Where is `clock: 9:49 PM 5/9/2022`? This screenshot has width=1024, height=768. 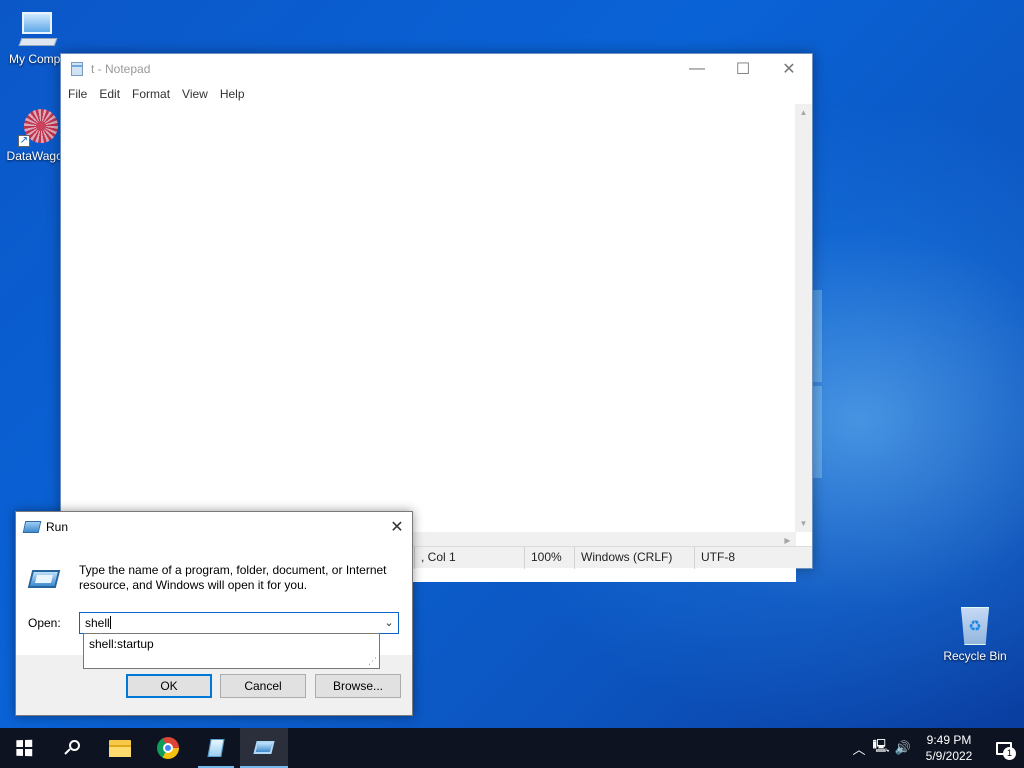
clock: 9:49 PM 5/9/2022 is located at coordinates (949, 748).